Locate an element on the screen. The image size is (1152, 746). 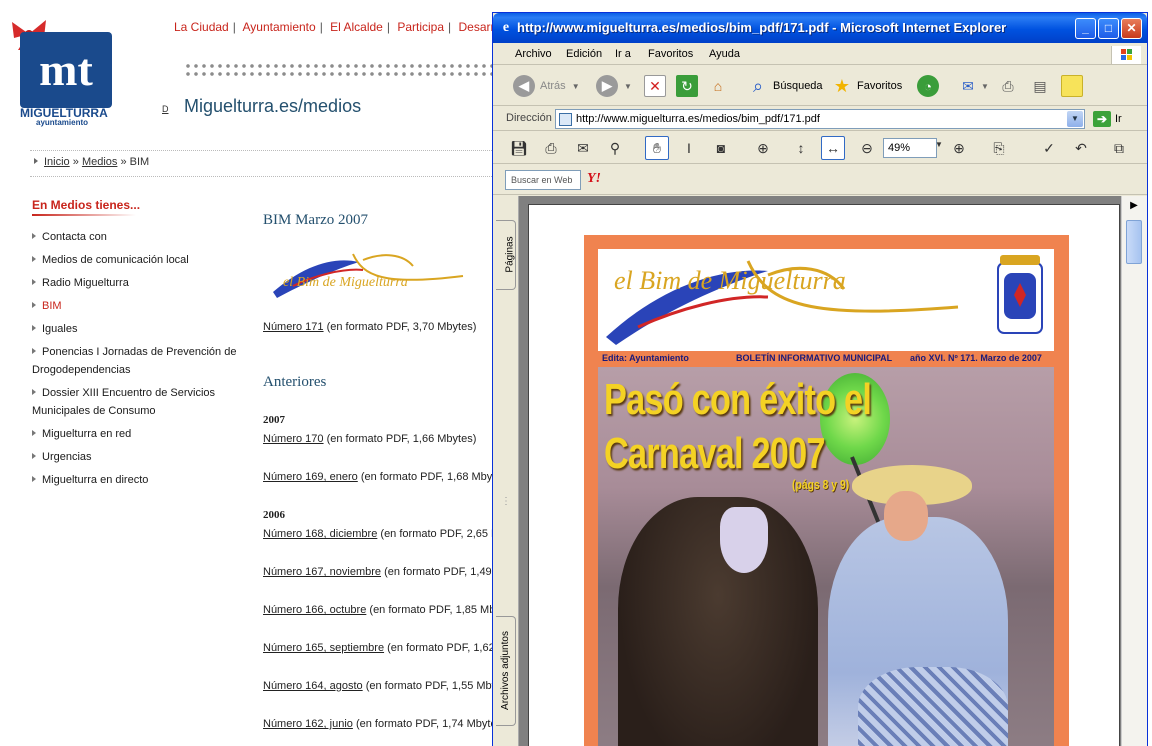
issue-164-link: Número 164, agosto is located at coordinates (313, 686).